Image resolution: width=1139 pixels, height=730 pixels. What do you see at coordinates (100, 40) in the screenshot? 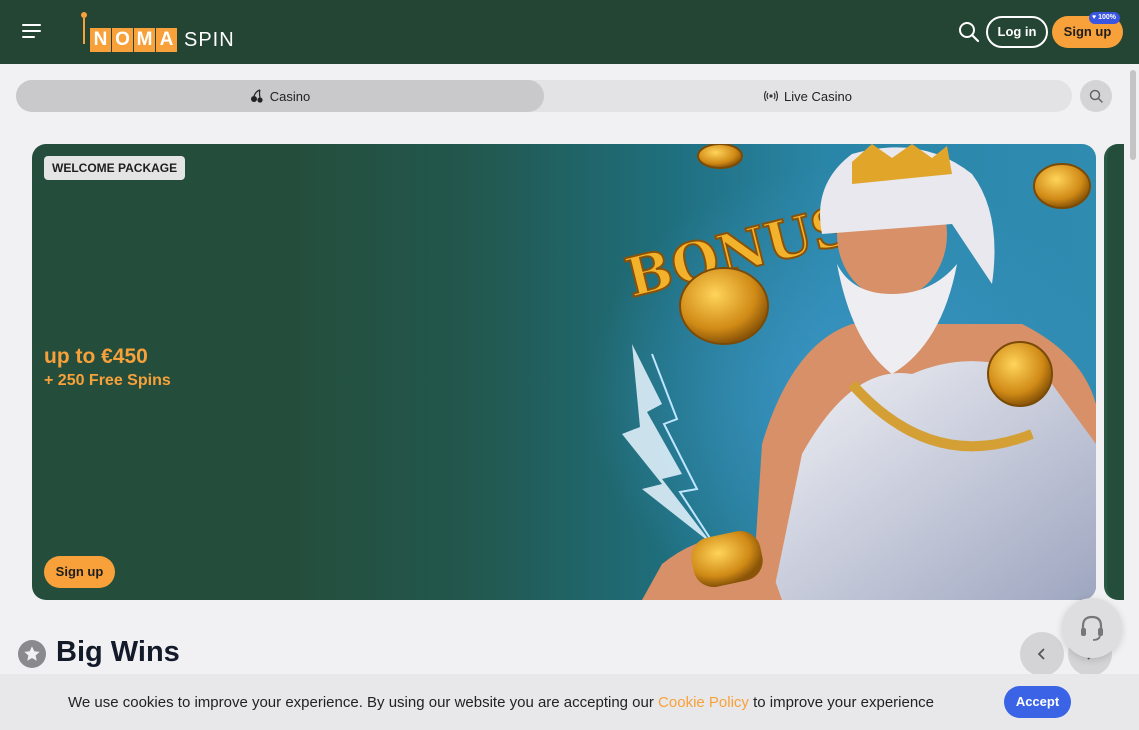
I see `logo-letter: N` at bounding box center [100, 40].